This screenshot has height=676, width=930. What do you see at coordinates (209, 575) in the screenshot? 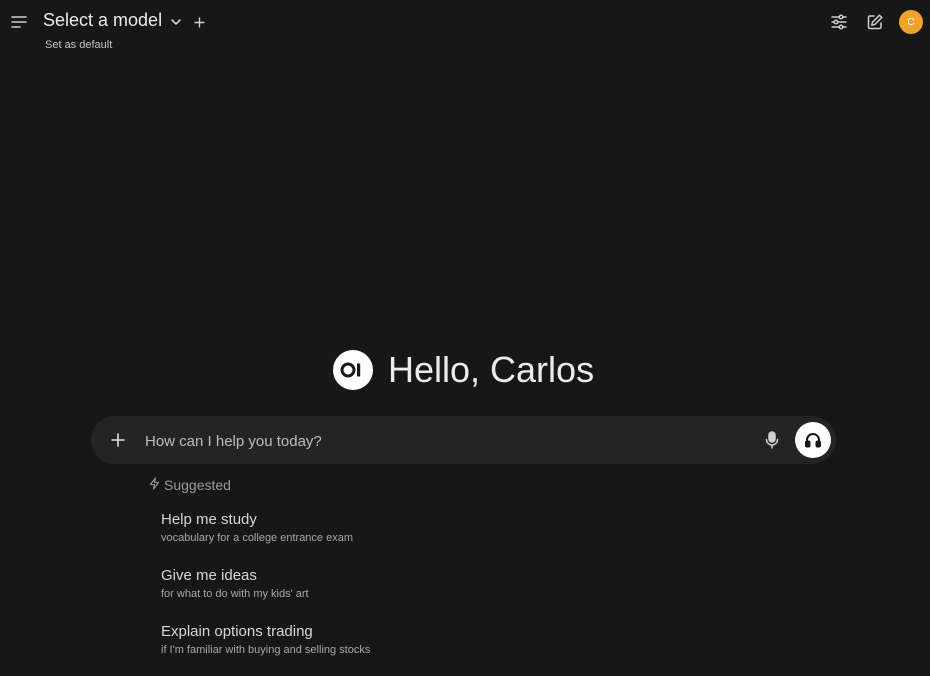
I see `suggestion-title: Give me ideas` at bounding box center [209, 575].